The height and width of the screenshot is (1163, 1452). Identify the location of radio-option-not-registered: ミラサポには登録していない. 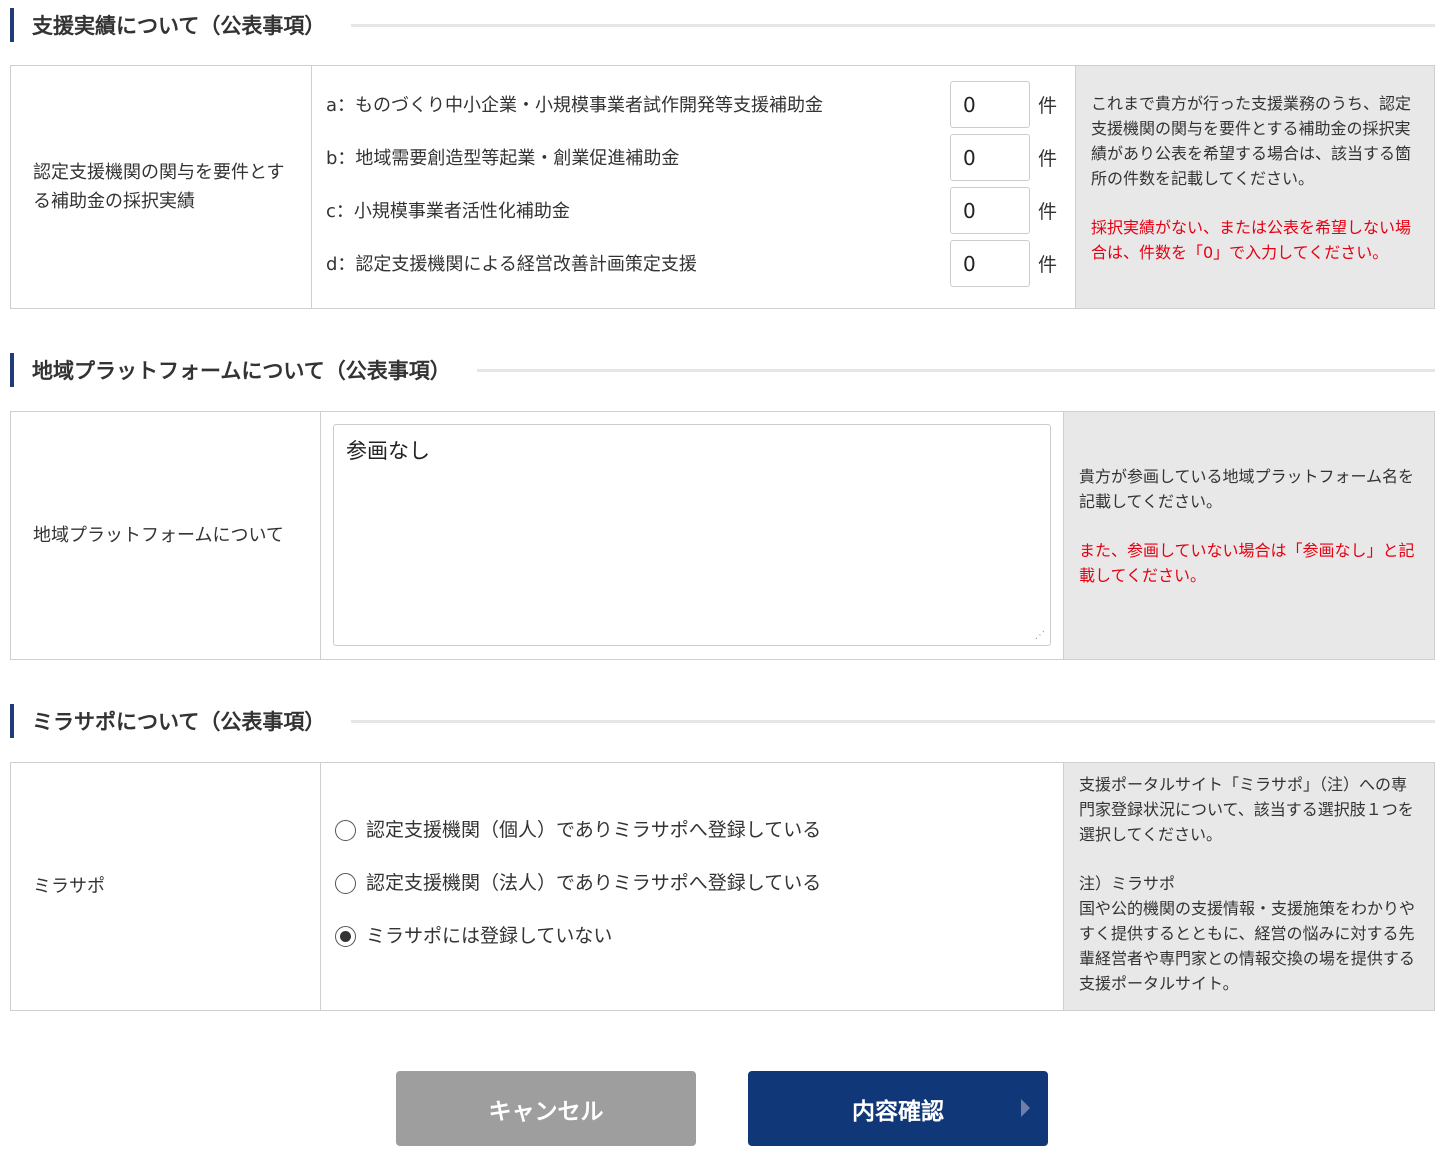
(473, 934).